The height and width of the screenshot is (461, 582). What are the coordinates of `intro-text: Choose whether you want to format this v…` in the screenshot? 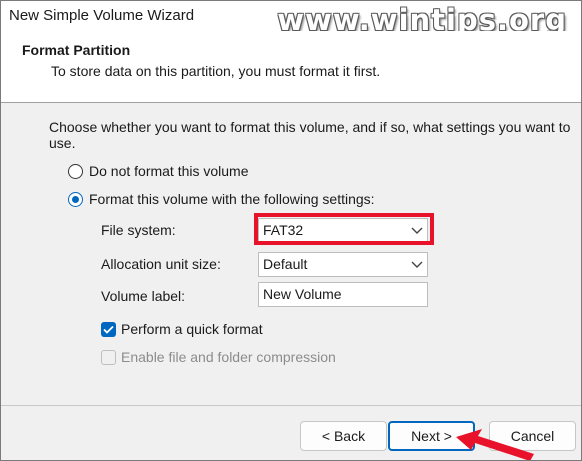 It's located at (310, 135).